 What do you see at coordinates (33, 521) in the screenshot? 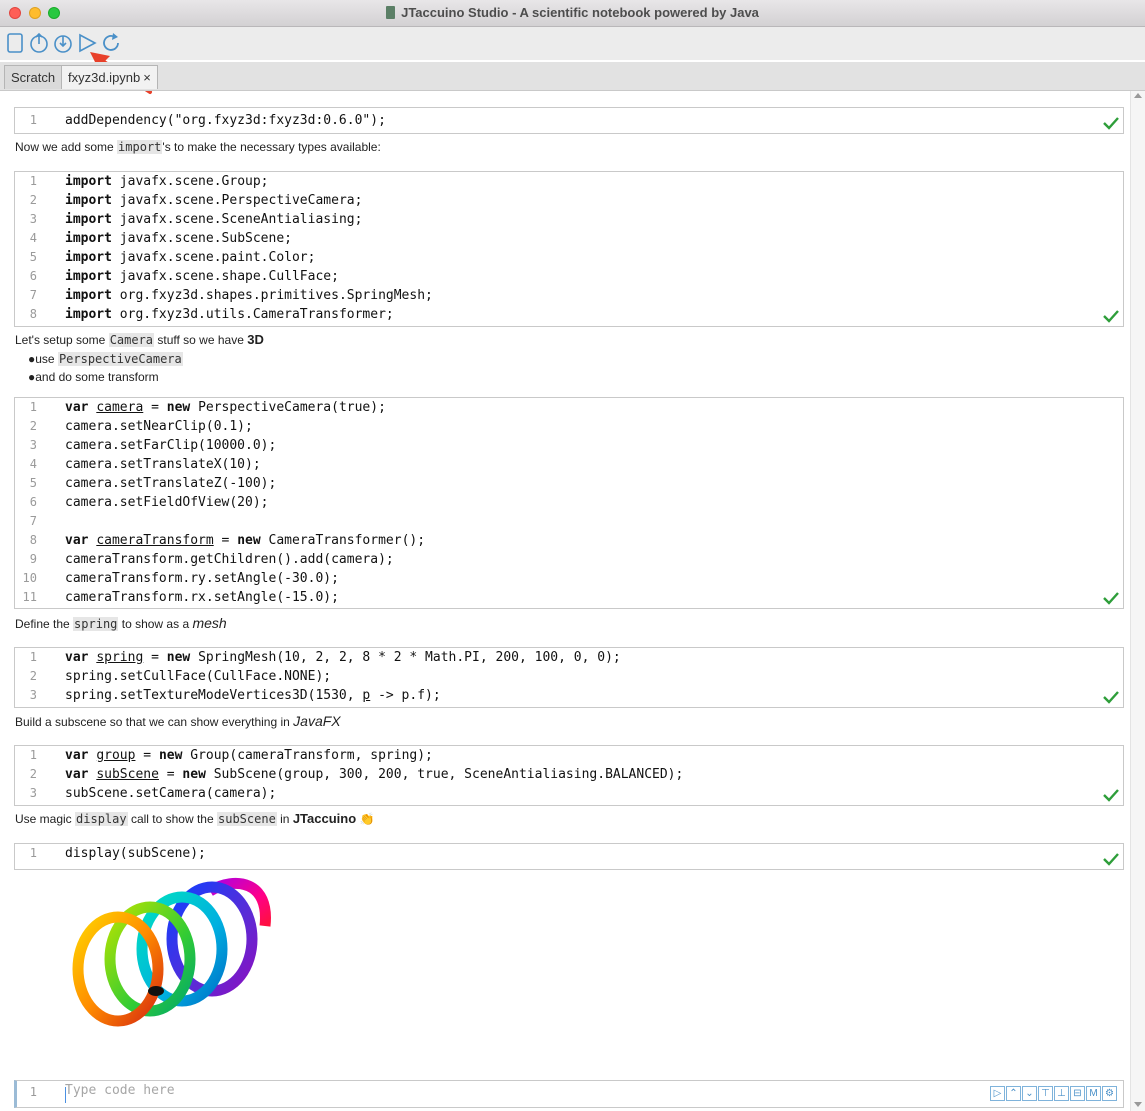
I see `code-line: 7` at bounding box center [33, 521].